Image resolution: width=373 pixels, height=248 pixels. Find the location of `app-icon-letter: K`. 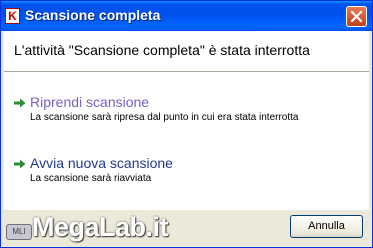

app-icon-letter: K is located at coordinates (12, 16).